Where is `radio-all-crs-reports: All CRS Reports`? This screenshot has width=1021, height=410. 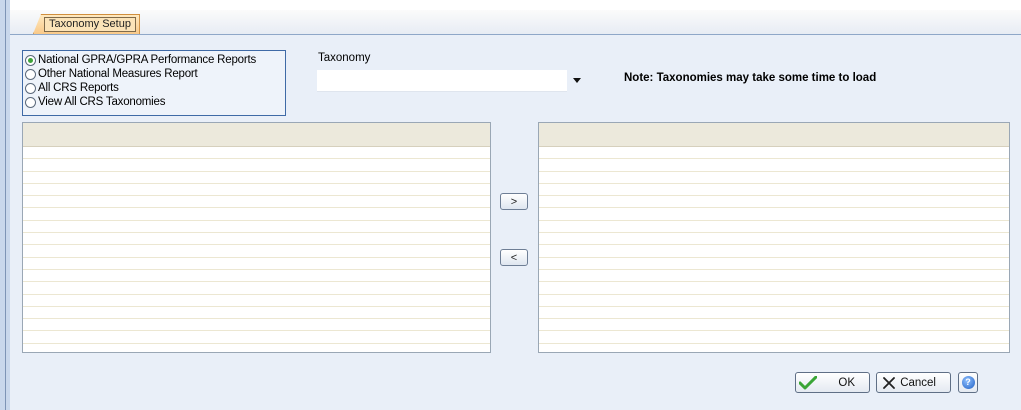
radio-all-crs-reports: All CRS Reports is located at coordinates (72, 88).